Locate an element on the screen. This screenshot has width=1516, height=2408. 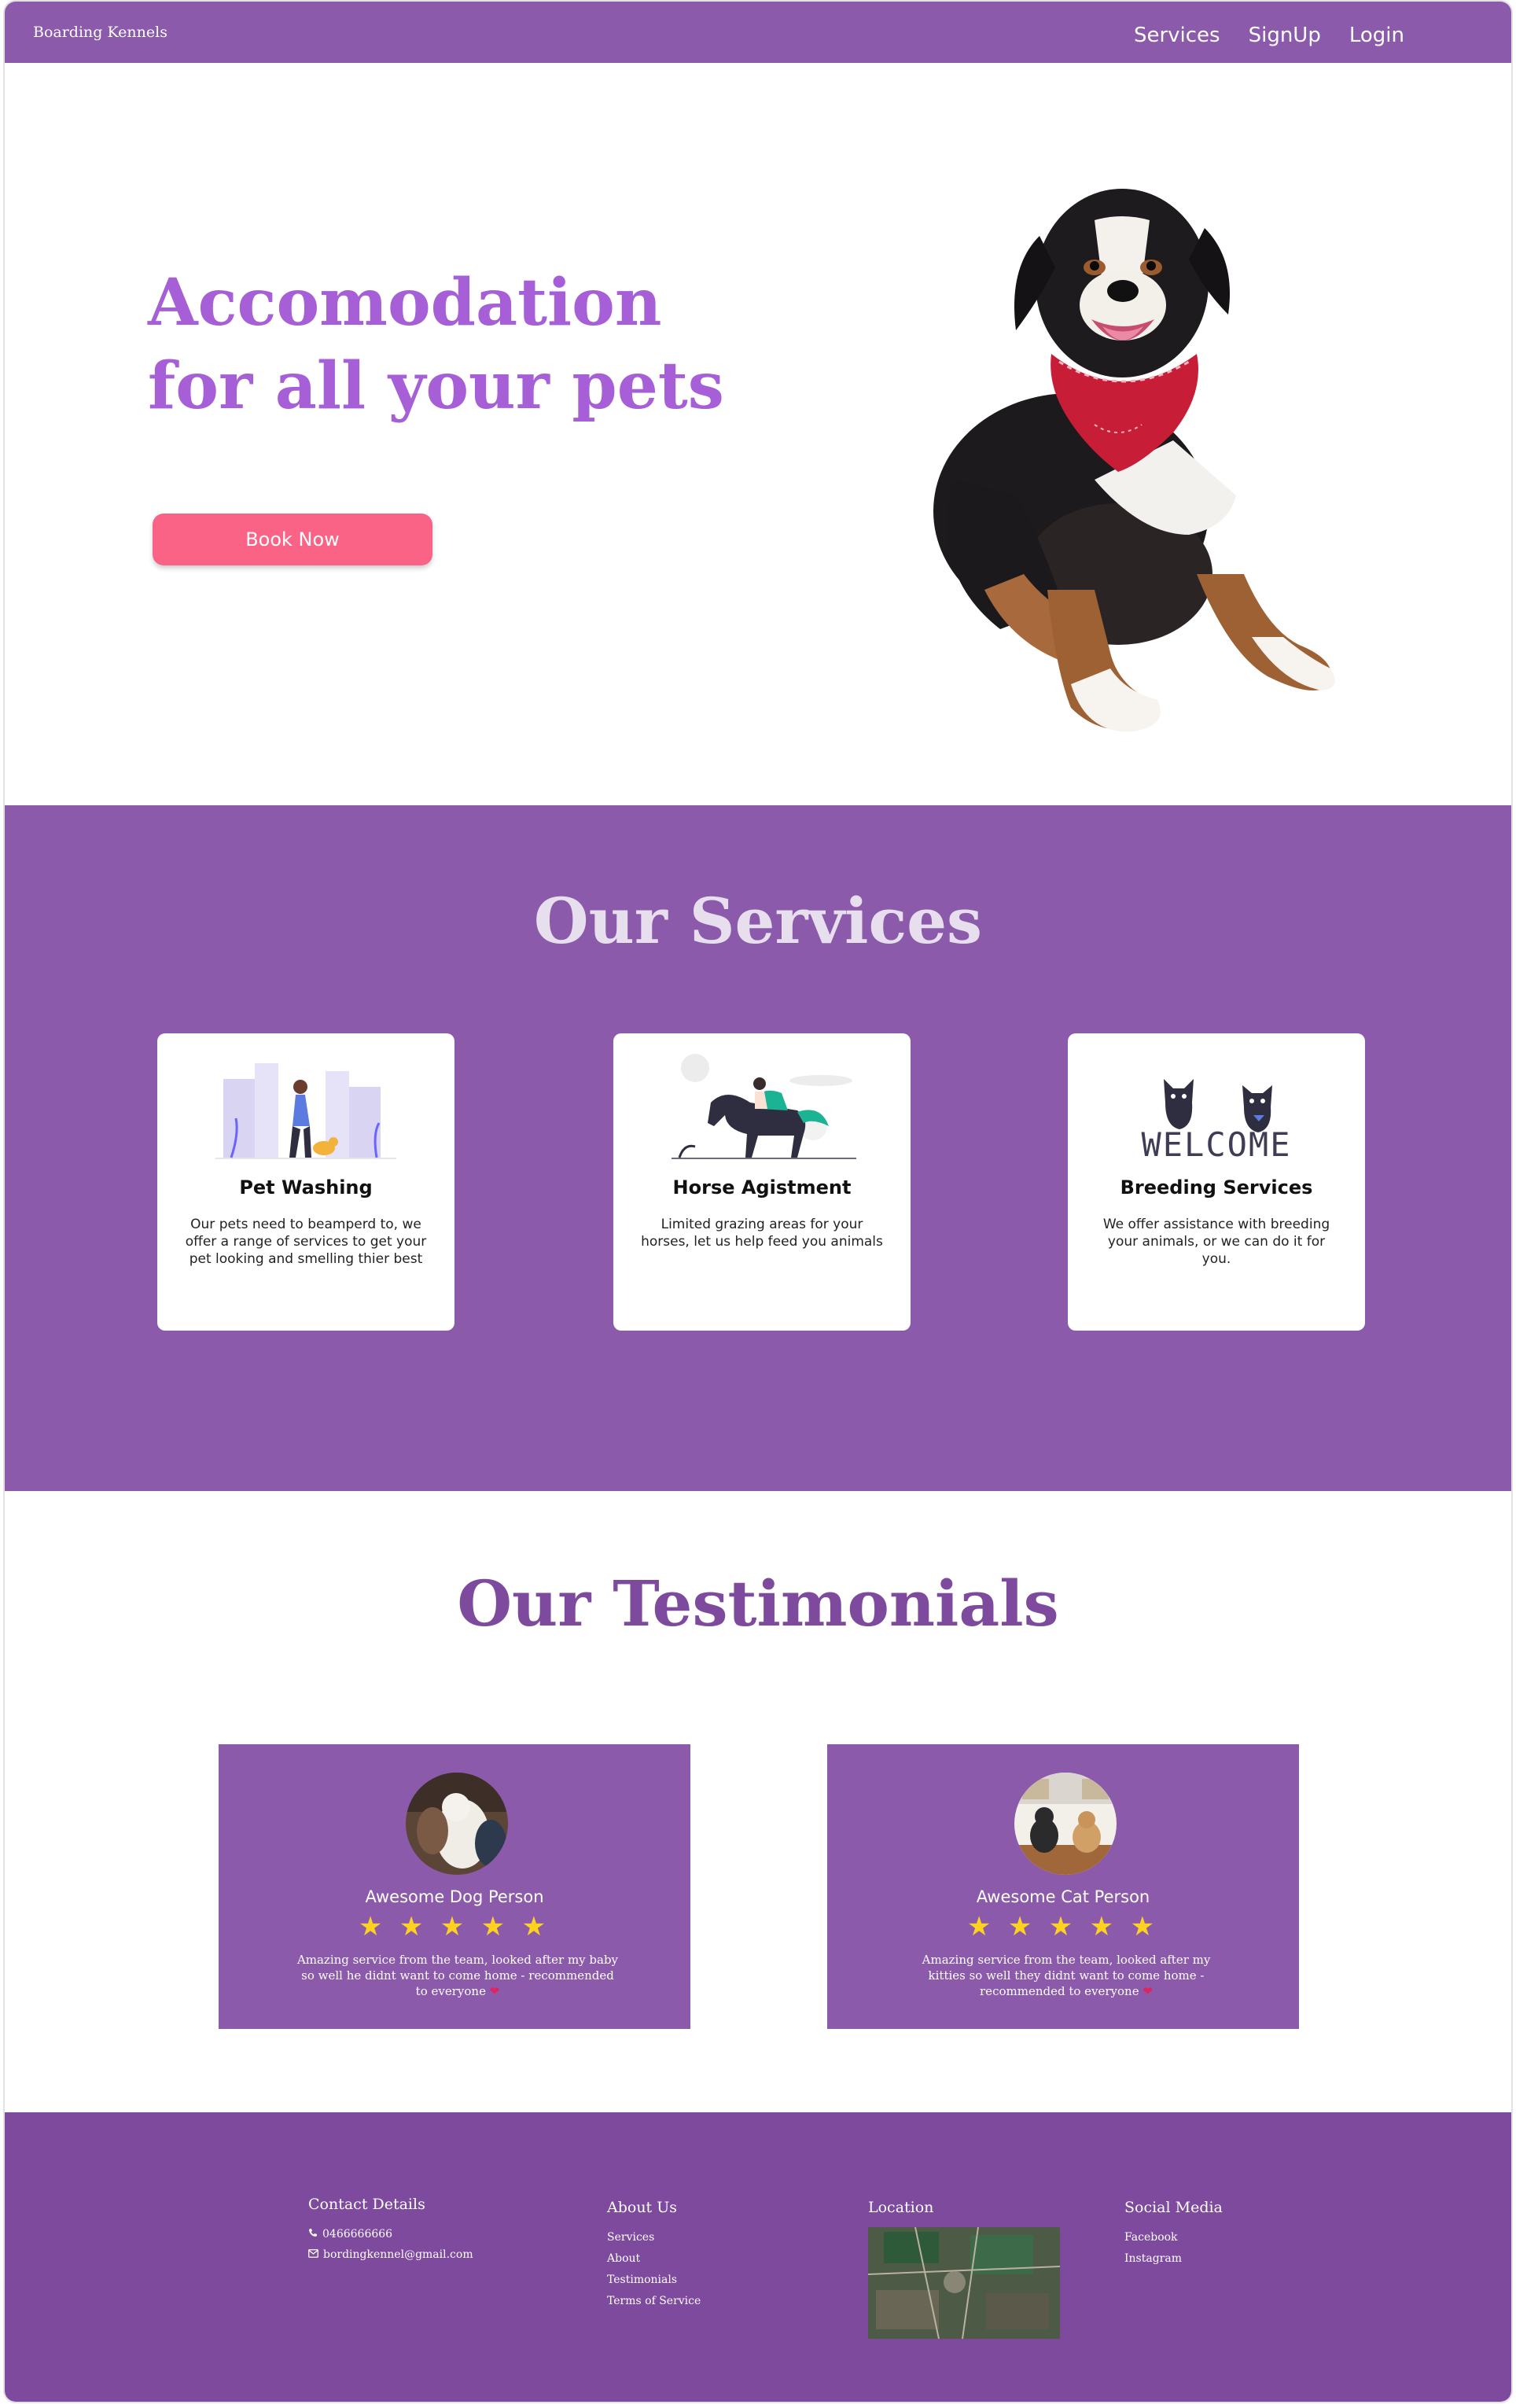
horse-illustration is located at coordinates (764, 1106).